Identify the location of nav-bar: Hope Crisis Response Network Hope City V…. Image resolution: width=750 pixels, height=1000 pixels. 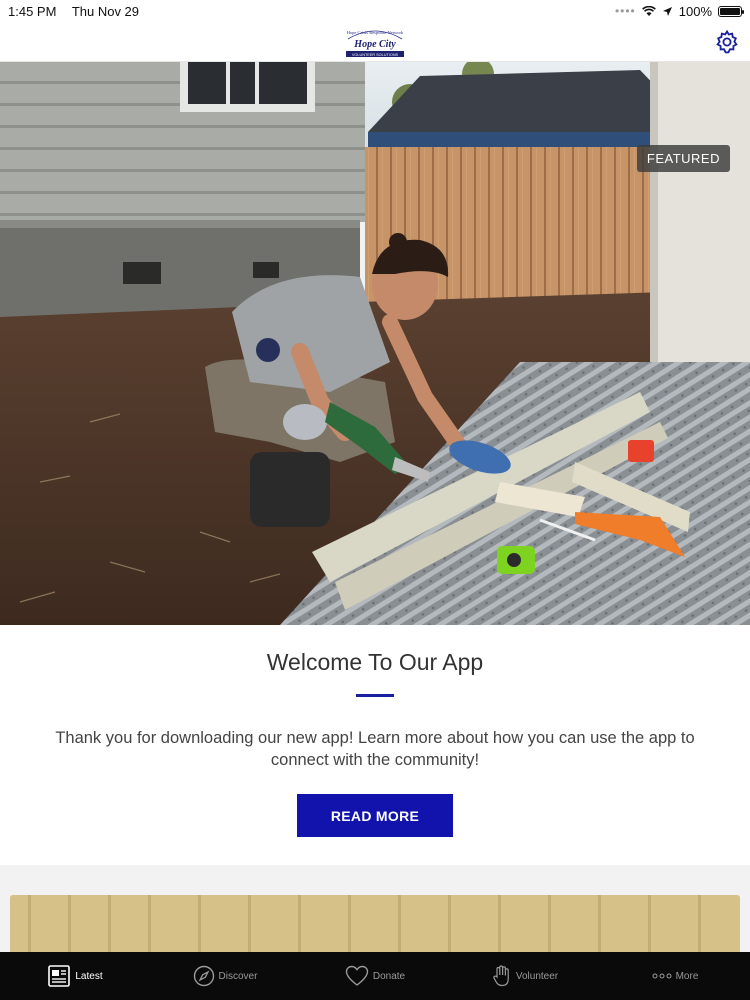
(375, 42).